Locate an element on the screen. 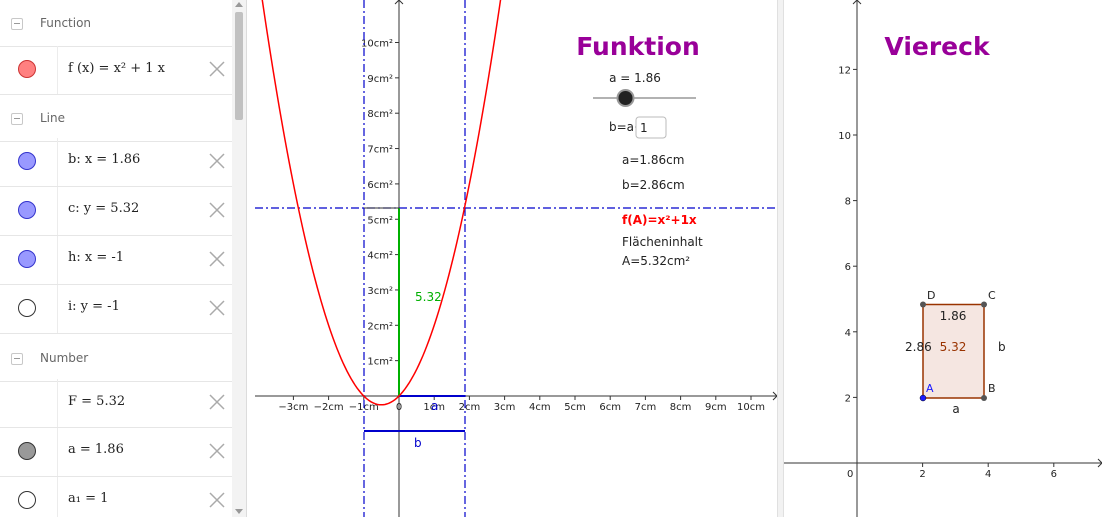  segment-b-label: b is located at coordinates (418, 443).